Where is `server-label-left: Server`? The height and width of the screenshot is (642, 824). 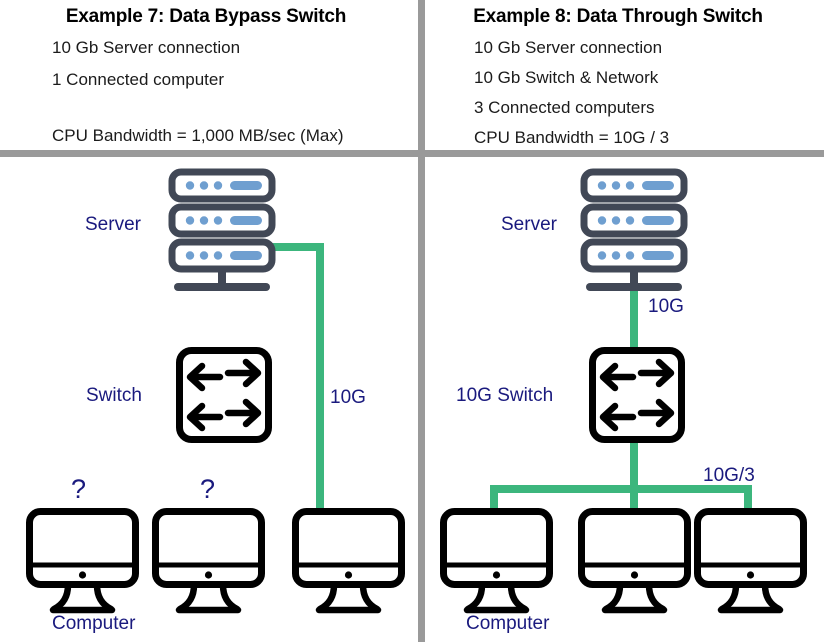 server-label-left: Server is located at coordinates (113, 224).